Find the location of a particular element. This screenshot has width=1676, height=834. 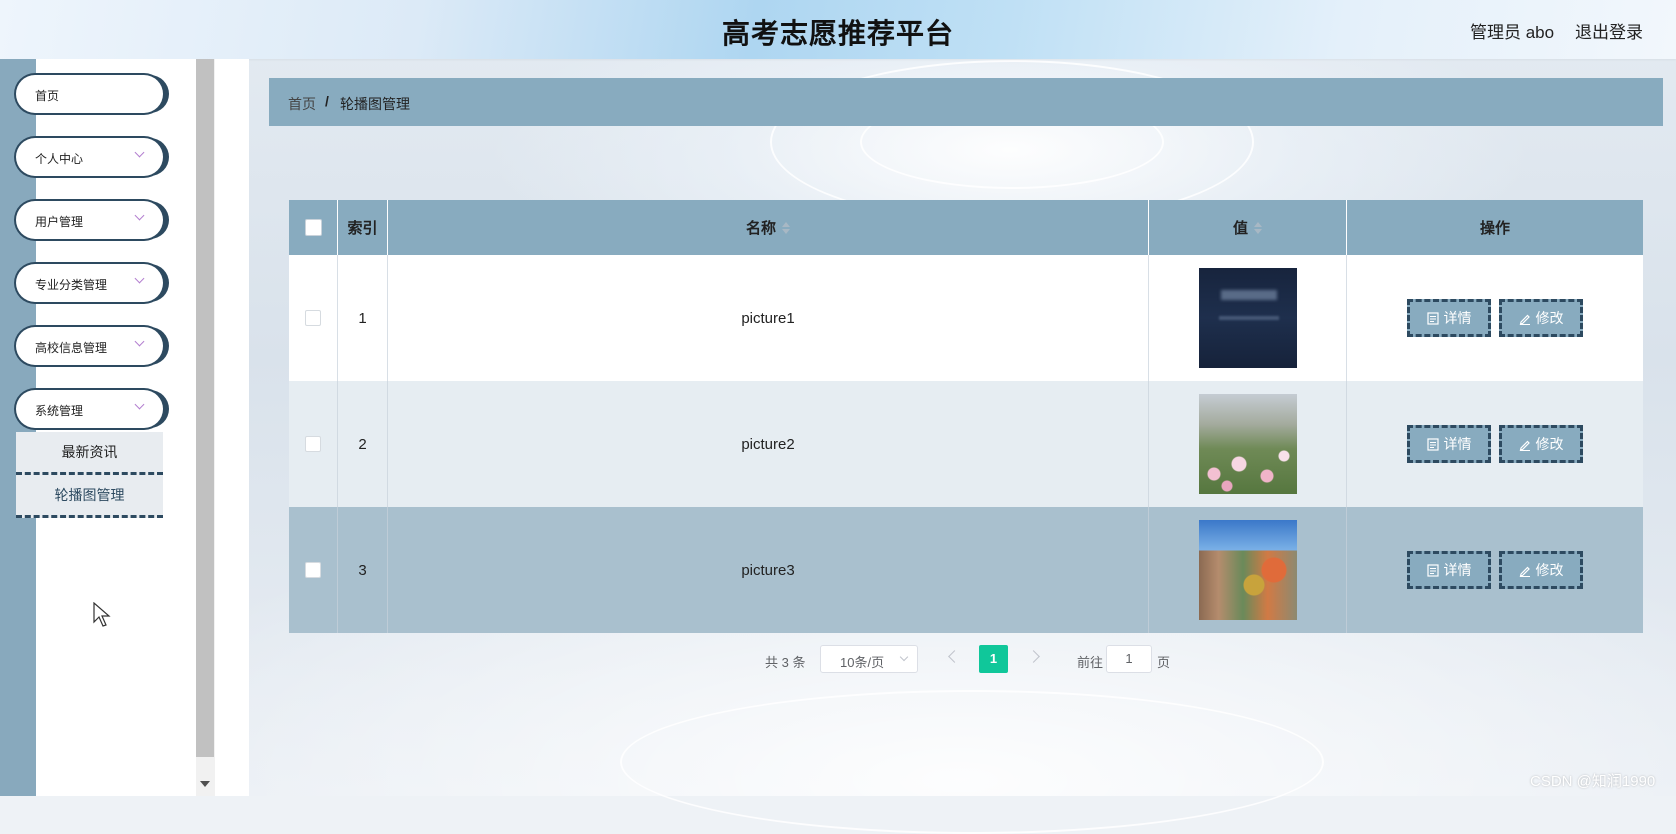

campus-flowers-image is located at coordinates (1247, 444).